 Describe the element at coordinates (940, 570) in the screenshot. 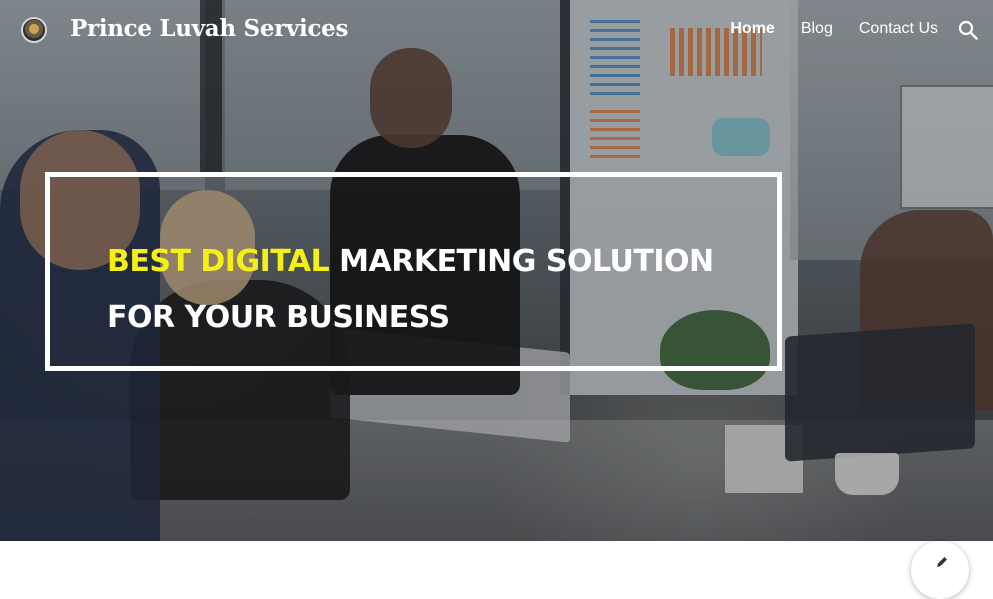

I see `edit-button` at that location.